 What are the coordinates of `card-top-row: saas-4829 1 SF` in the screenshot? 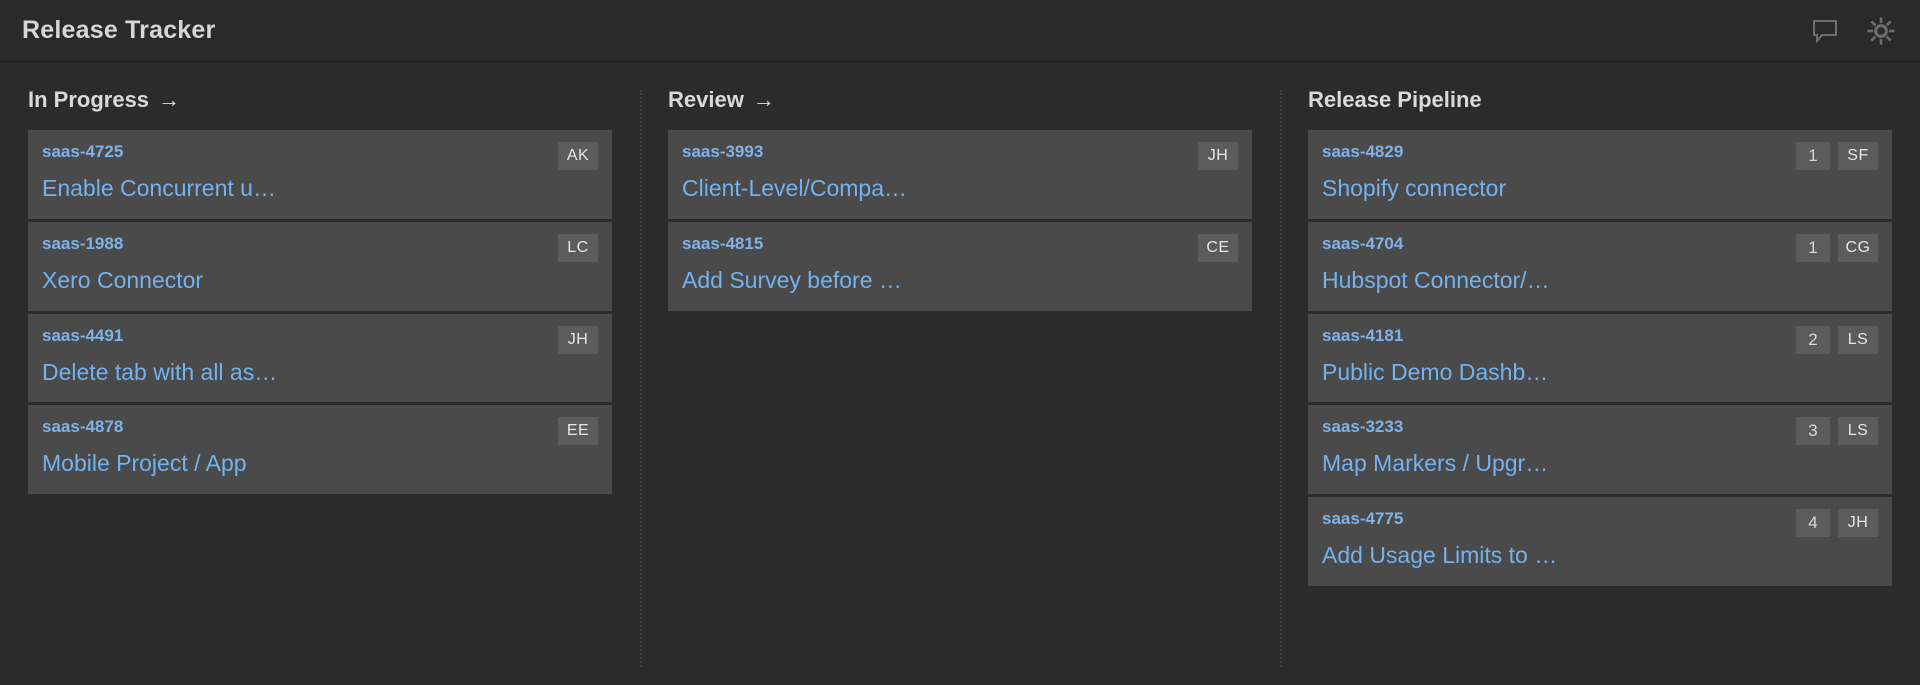 It's located at (1600, 156).